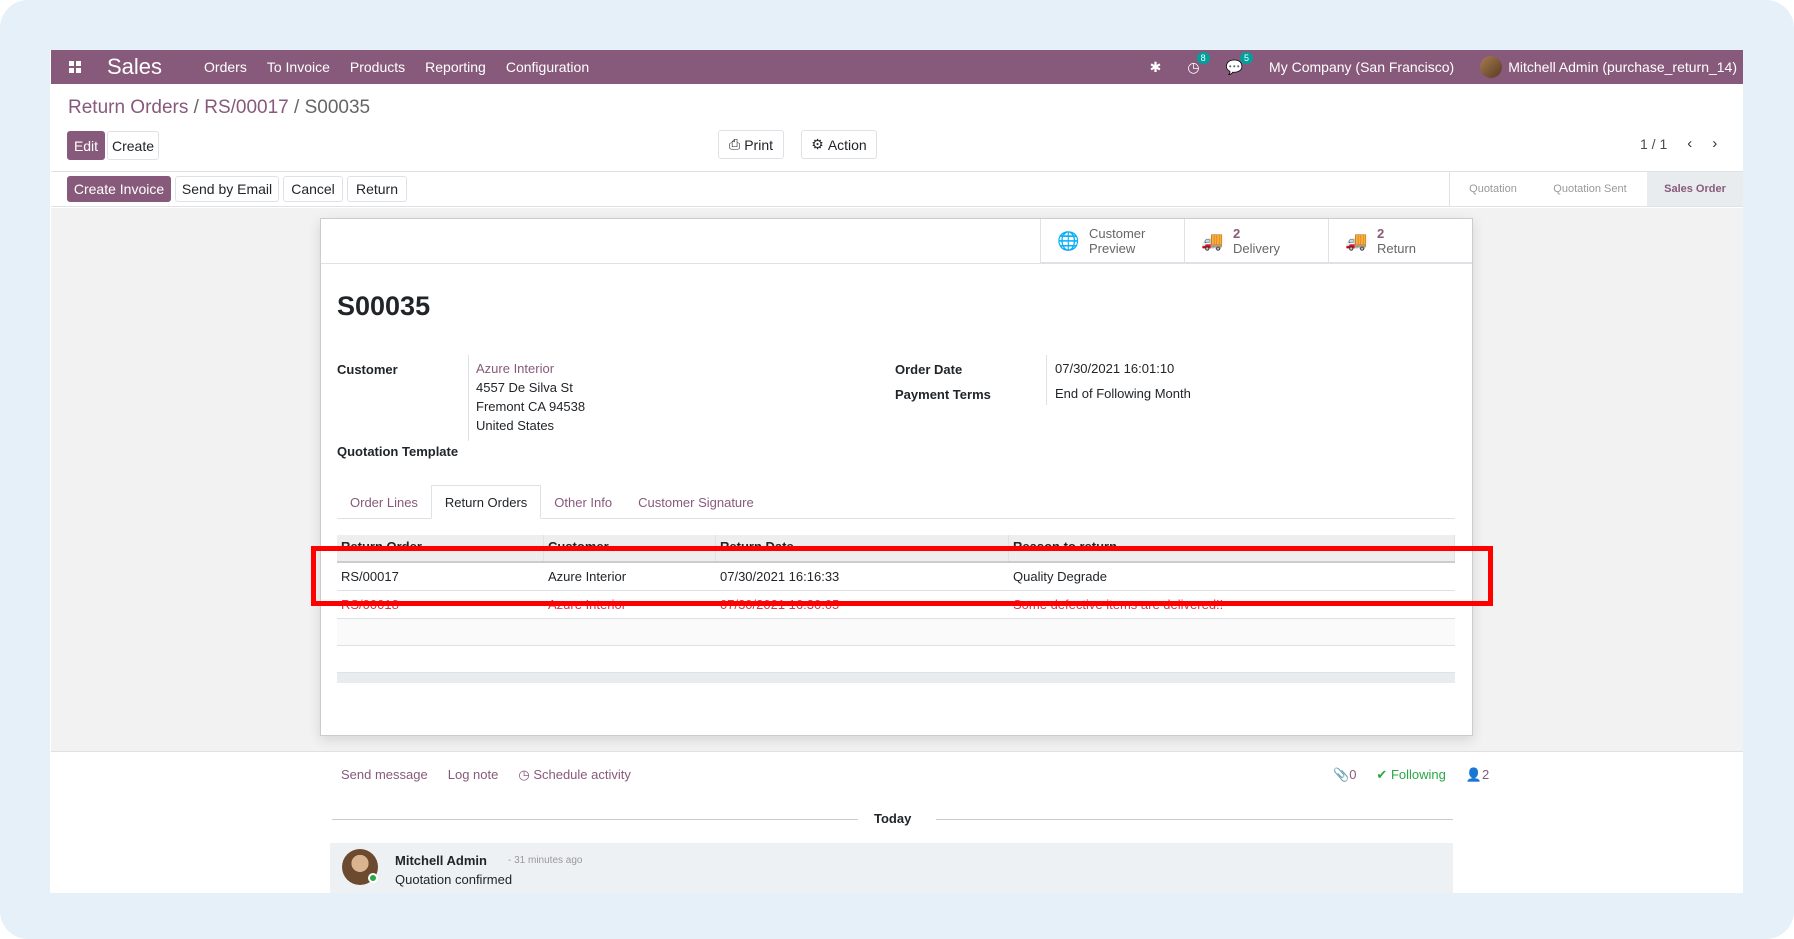 This screenshot has width=1794, height=939. I want to click on pager: 1 / 1 ‹ ›, so click(1678, 143).